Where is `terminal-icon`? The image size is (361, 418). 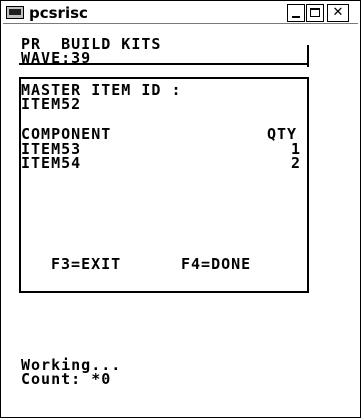 terminal-icon is located at coordinates (15, 12).